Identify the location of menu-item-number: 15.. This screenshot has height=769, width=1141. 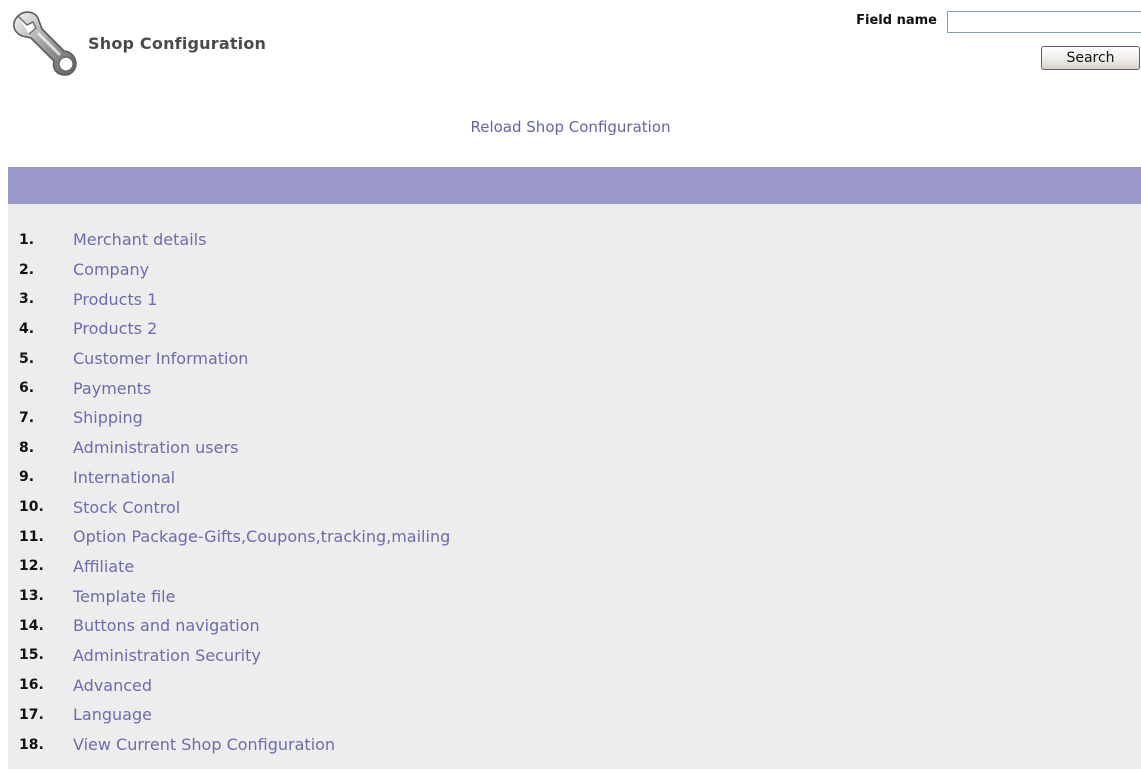
(31, 655).